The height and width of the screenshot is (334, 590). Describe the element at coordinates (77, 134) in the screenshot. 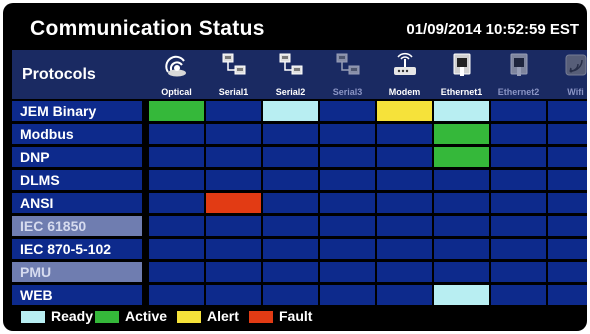

I see `protocol-name: Modbus` at that location.